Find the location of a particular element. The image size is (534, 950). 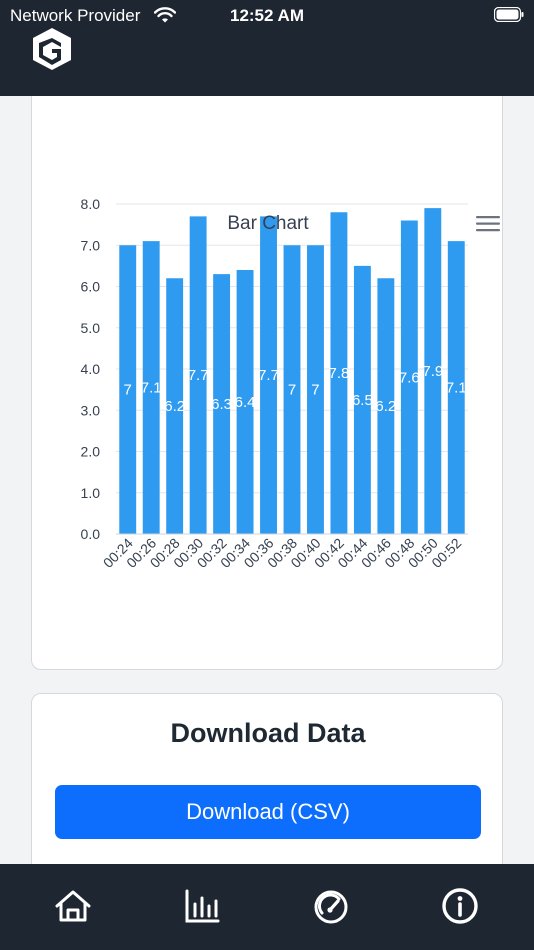

home-icon is located at coordinates (73, 906).